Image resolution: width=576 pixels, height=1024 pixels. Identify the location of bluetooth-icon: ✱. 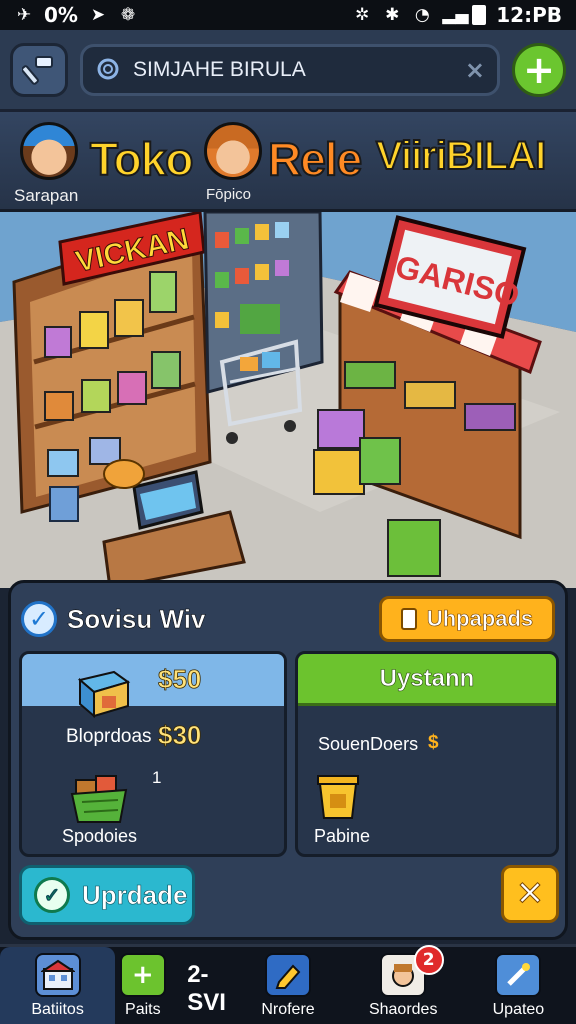
(392, 15).